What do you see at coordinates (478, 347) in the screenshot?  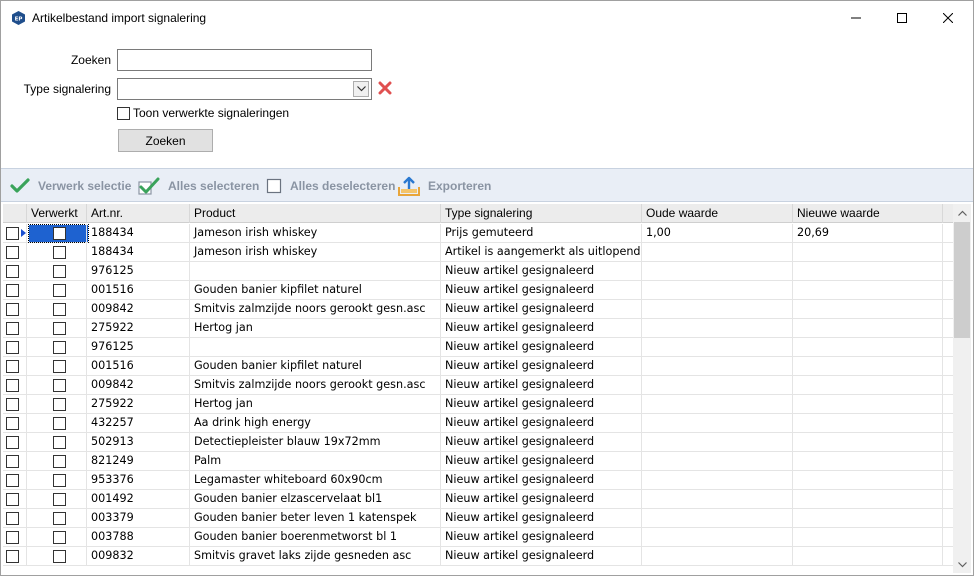 I see `table-row: 976125 Nieuw artikel gesignaleerd` at bounding box center [478, 347].